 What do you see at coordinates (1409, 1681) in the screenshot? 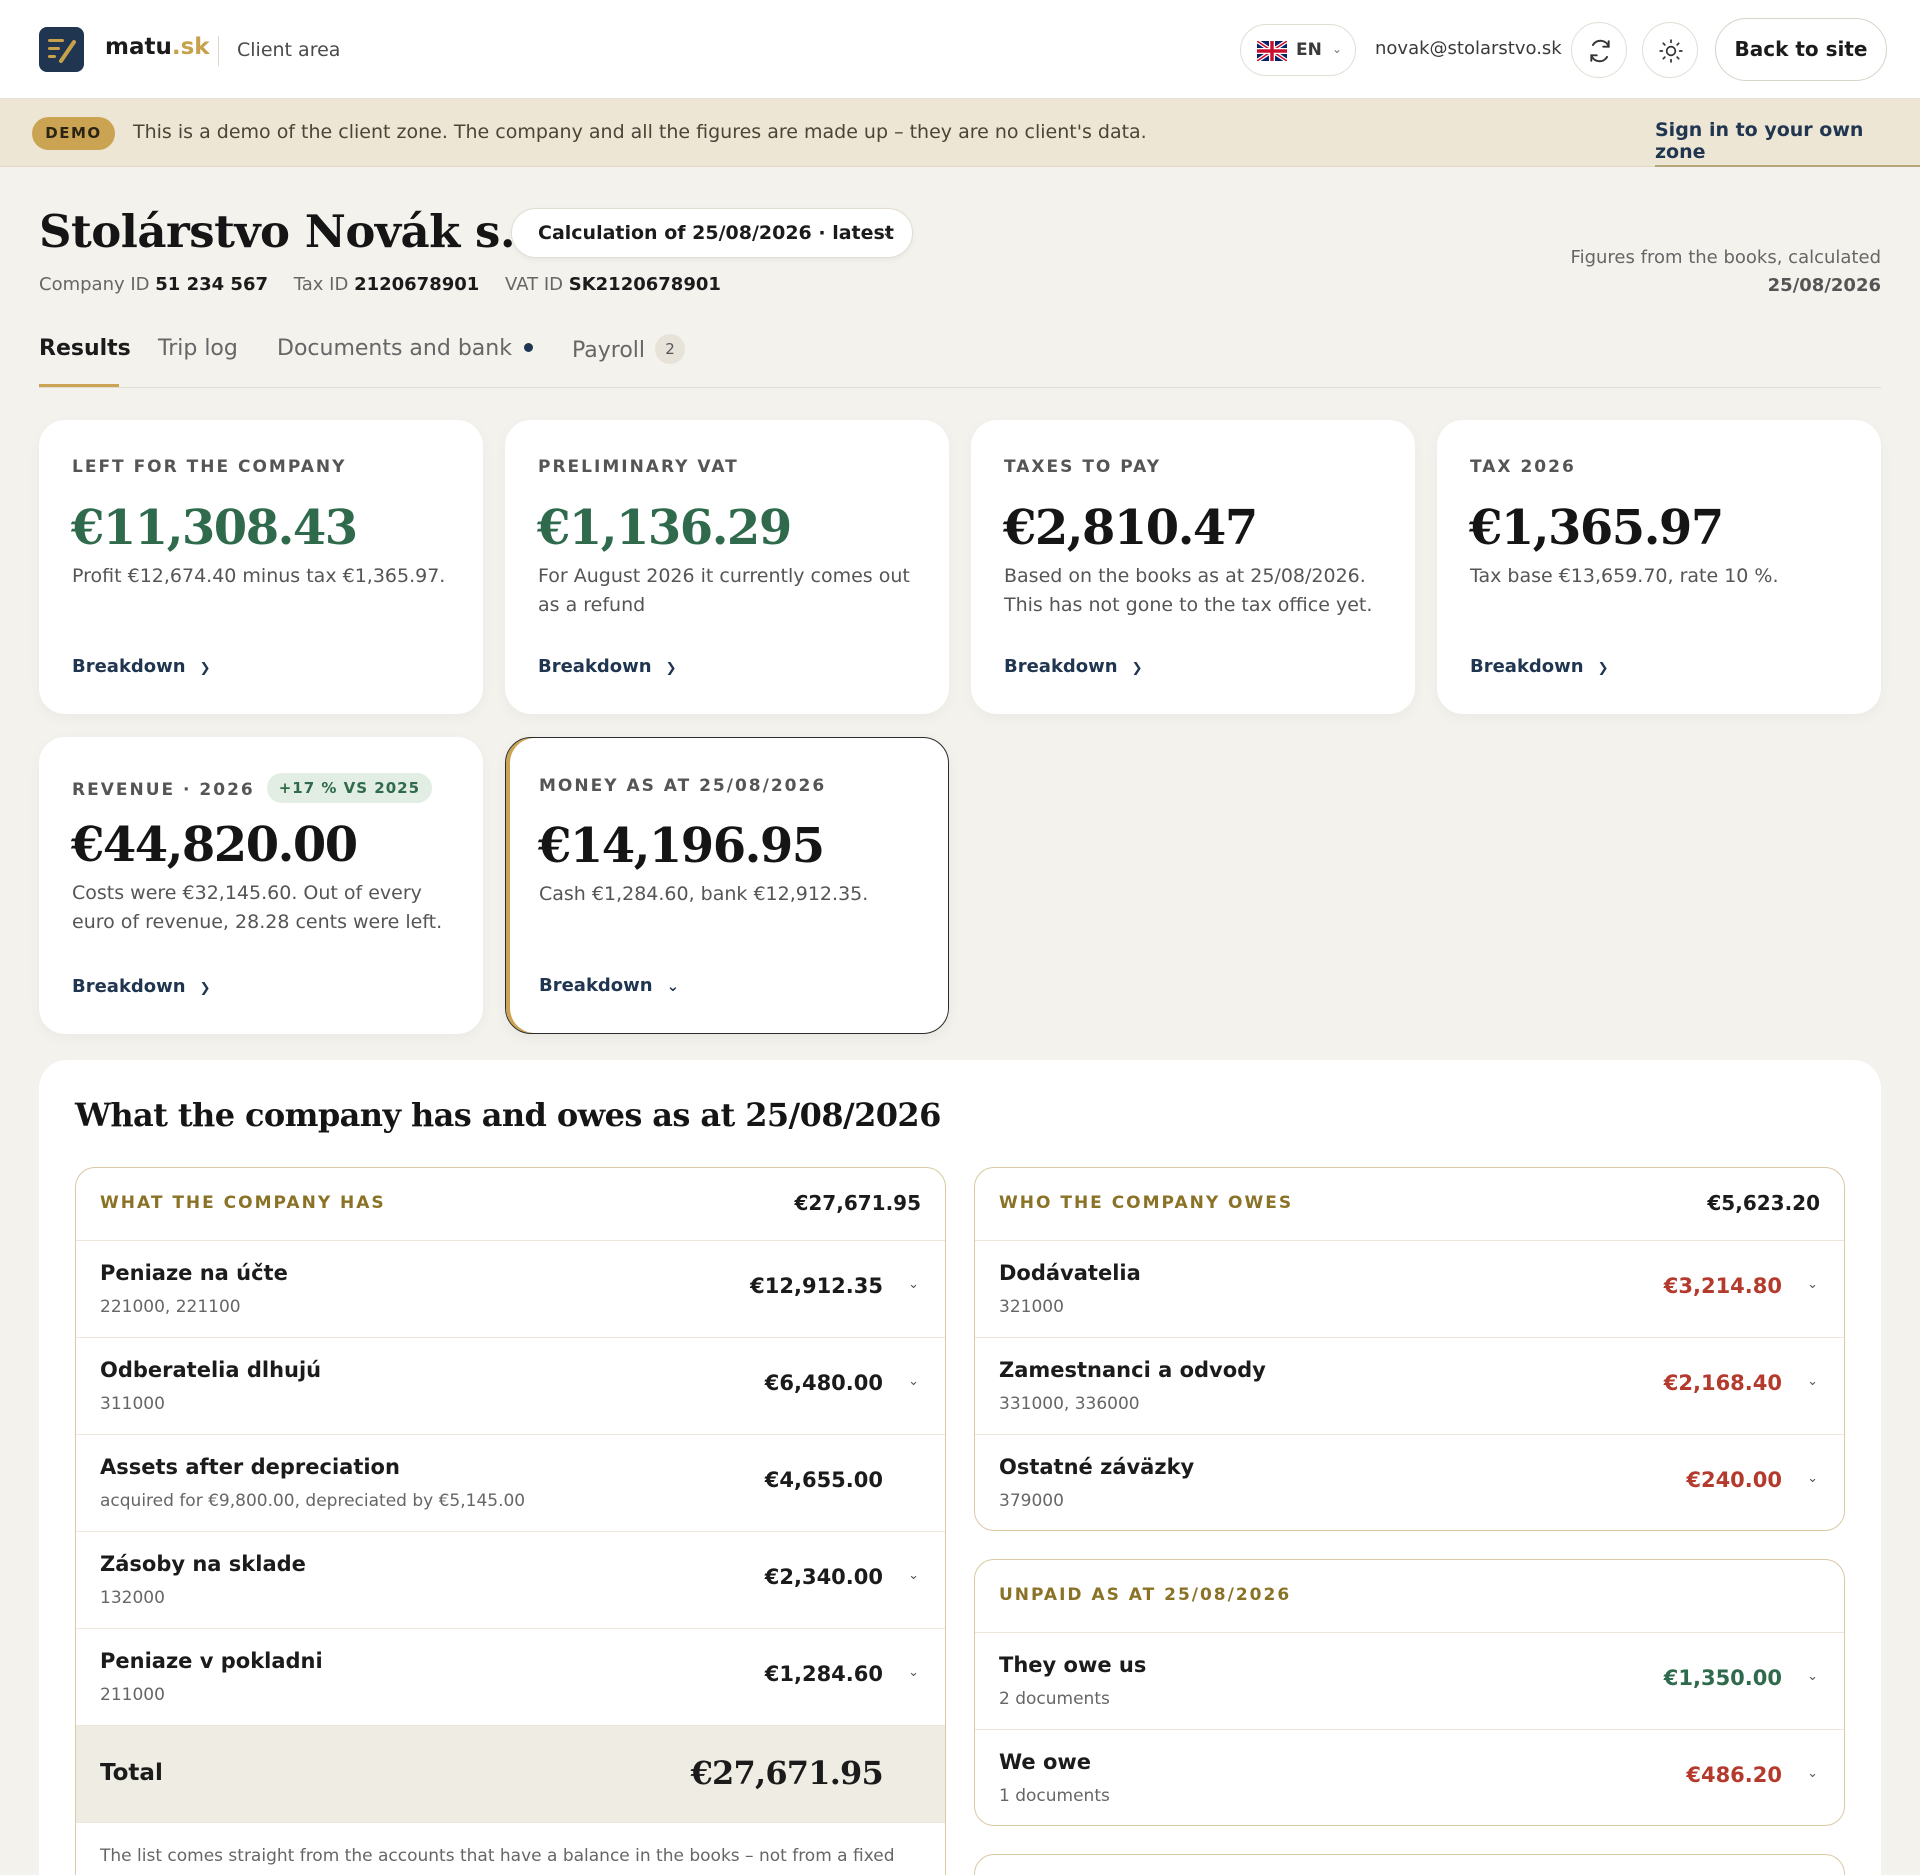
I see `table-row: They owe us 2 documents €1,350.00 ⌄` at bounding box center [1409, 1681].